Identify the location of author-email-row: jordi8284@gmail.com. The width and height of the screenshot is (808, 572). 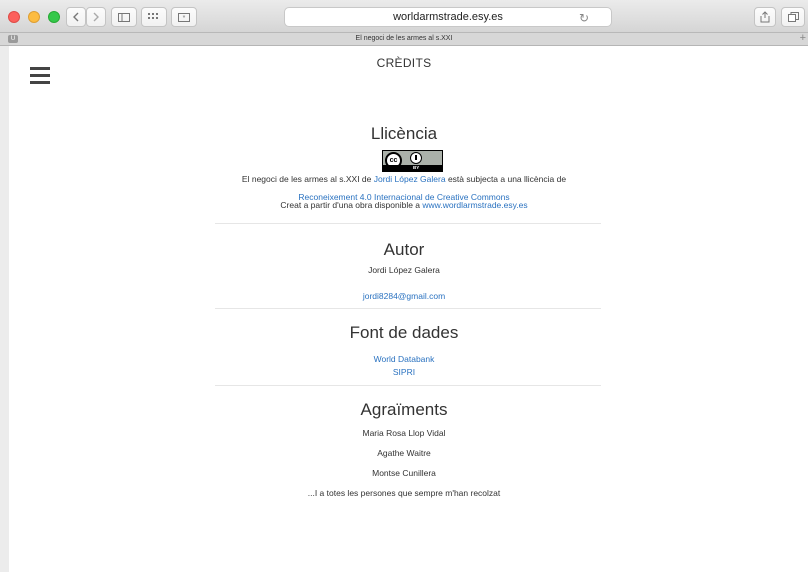
(404, 295).